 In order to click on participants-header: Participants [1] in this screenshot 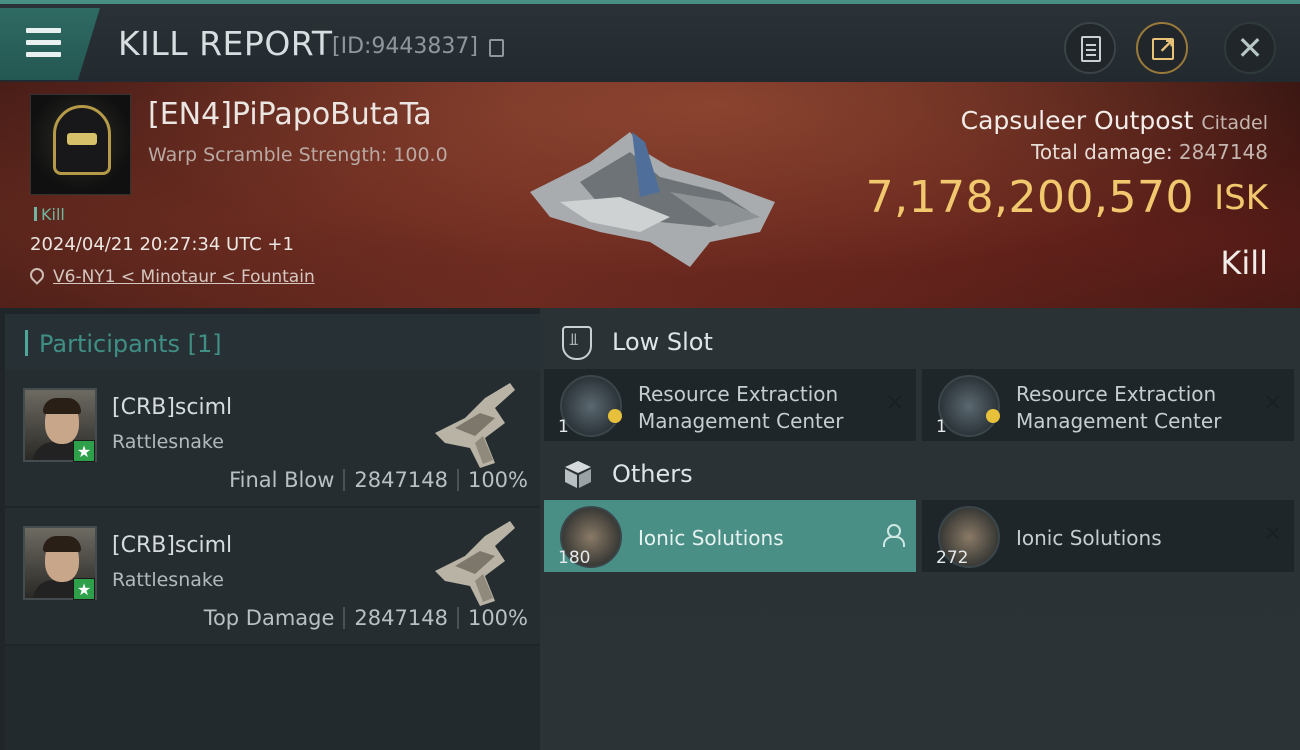, I will do `click(272, 343)`.